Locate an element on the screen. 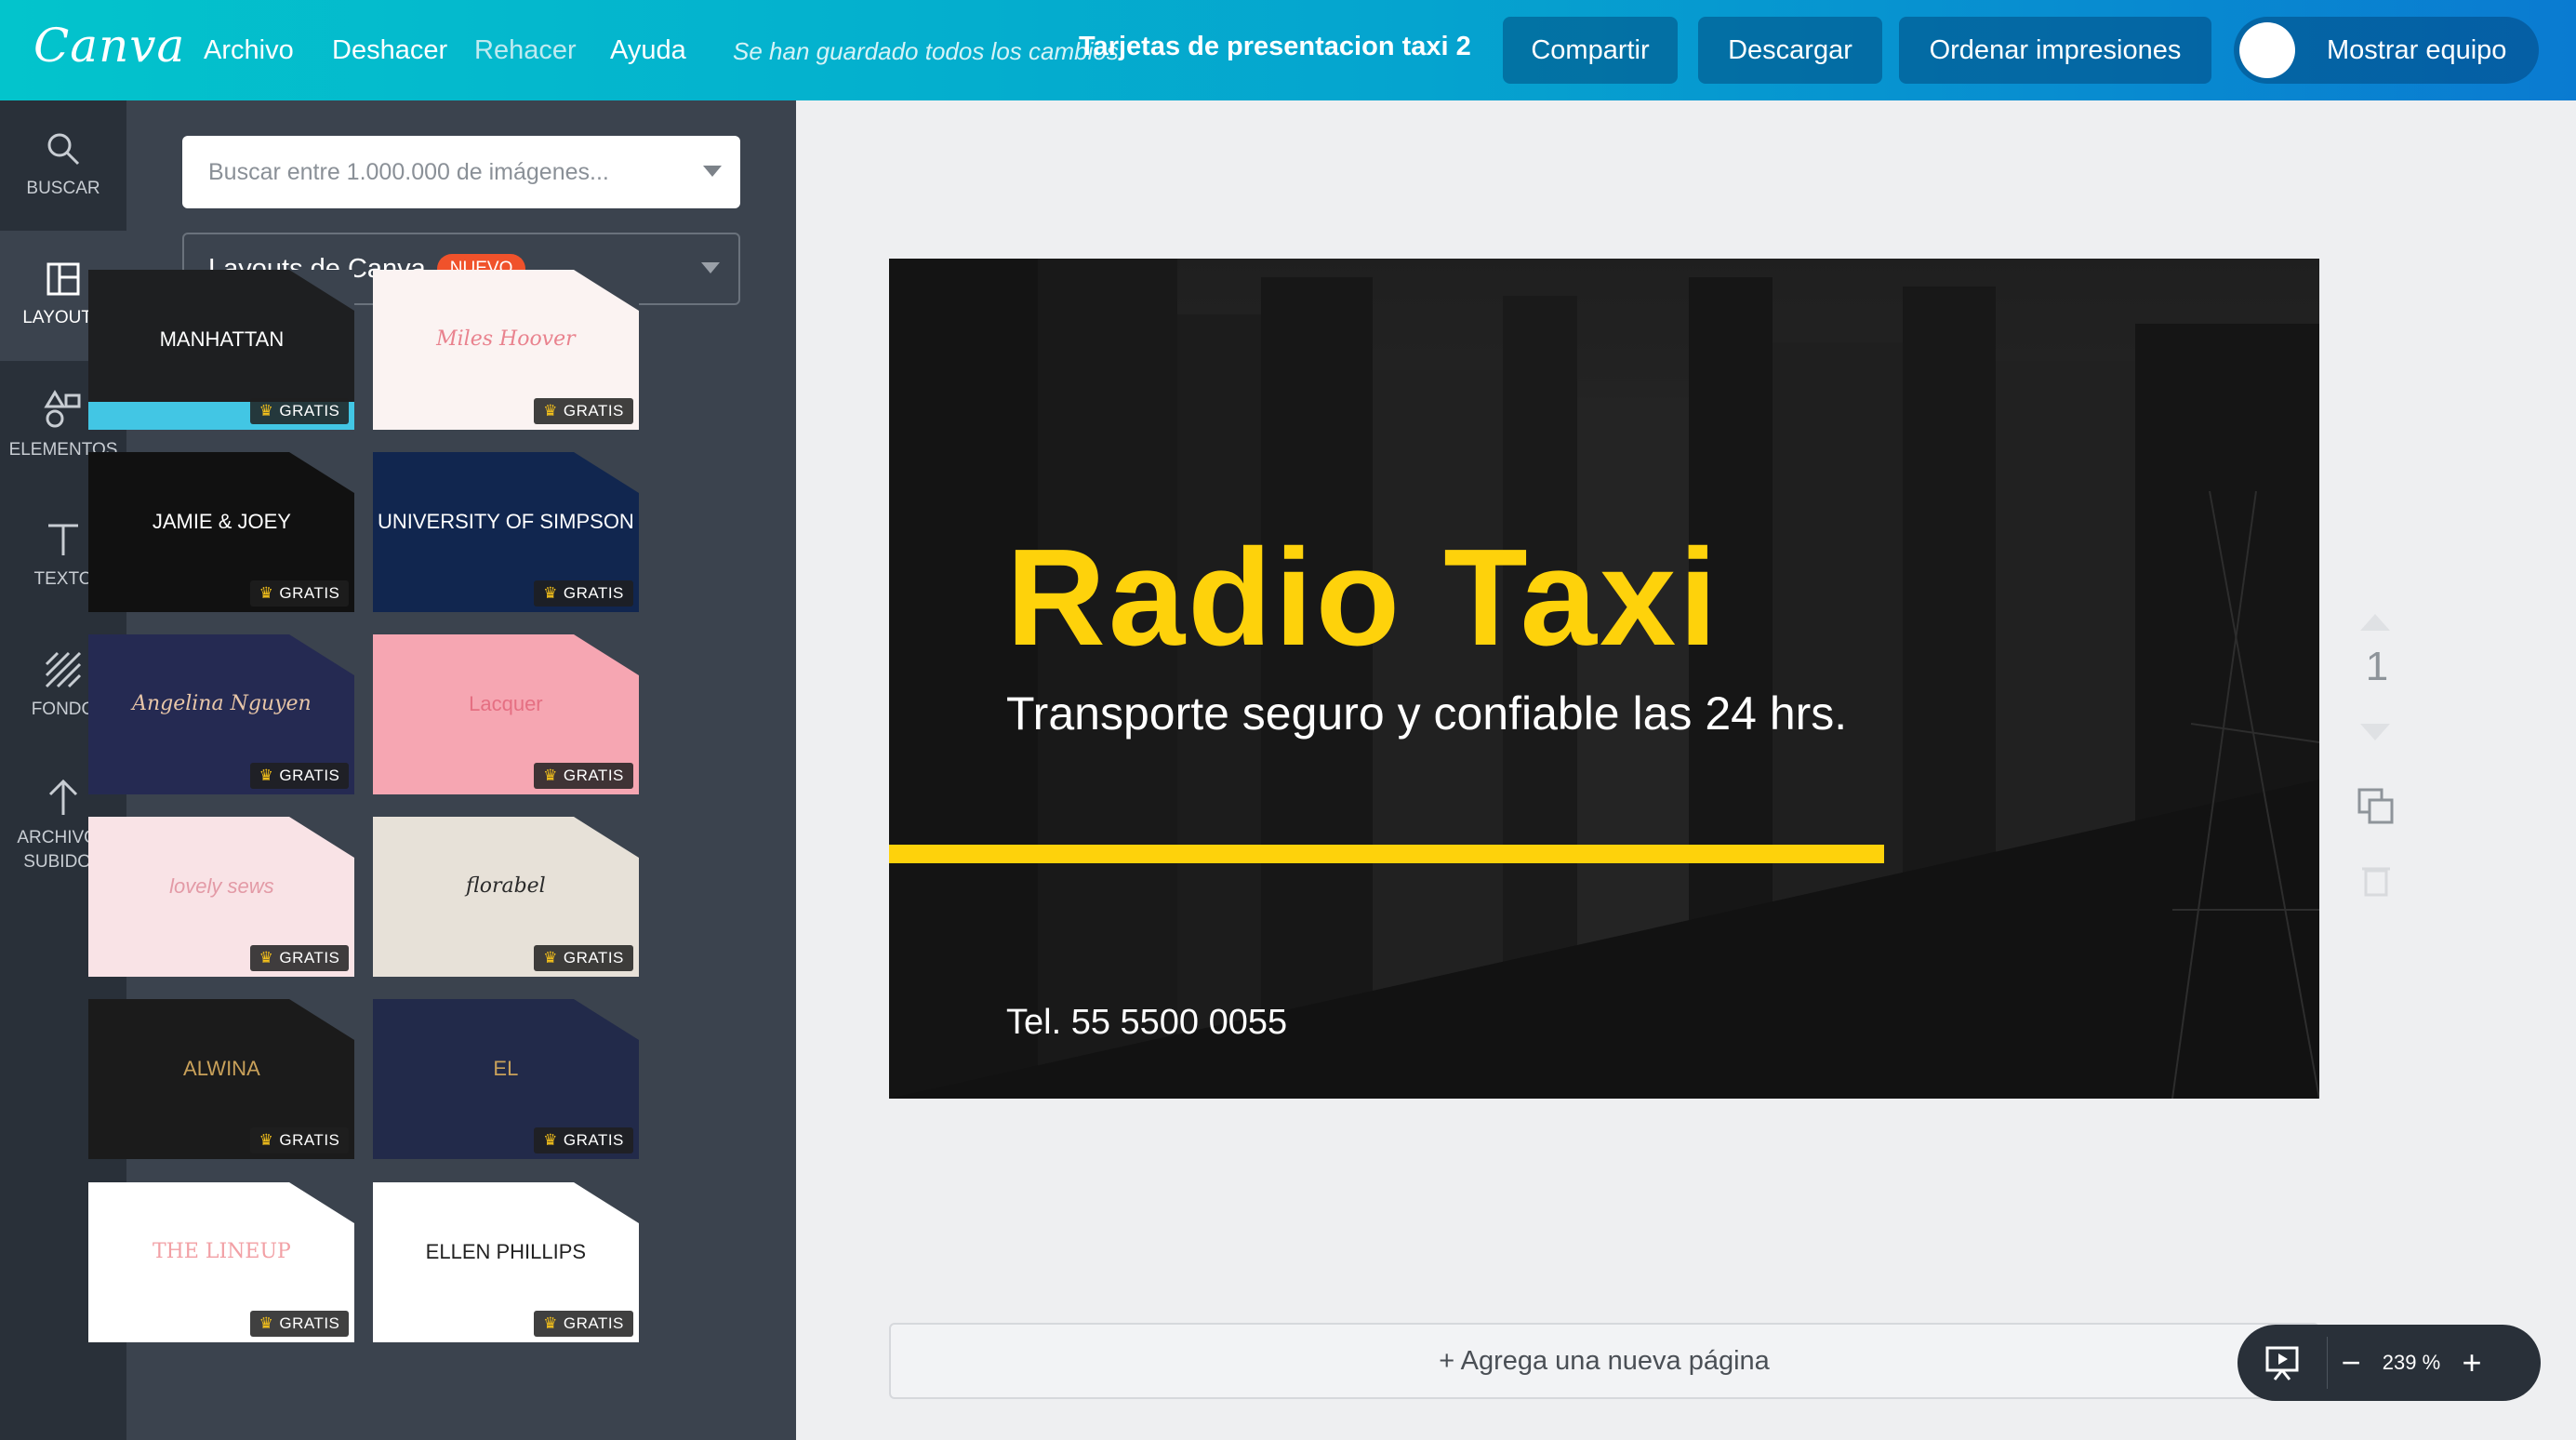 The image size is (2576, 1440). template-thumbnail: ELLEN PHILLIPS ♛ GRATIS is located at coordinates (505, 1262).